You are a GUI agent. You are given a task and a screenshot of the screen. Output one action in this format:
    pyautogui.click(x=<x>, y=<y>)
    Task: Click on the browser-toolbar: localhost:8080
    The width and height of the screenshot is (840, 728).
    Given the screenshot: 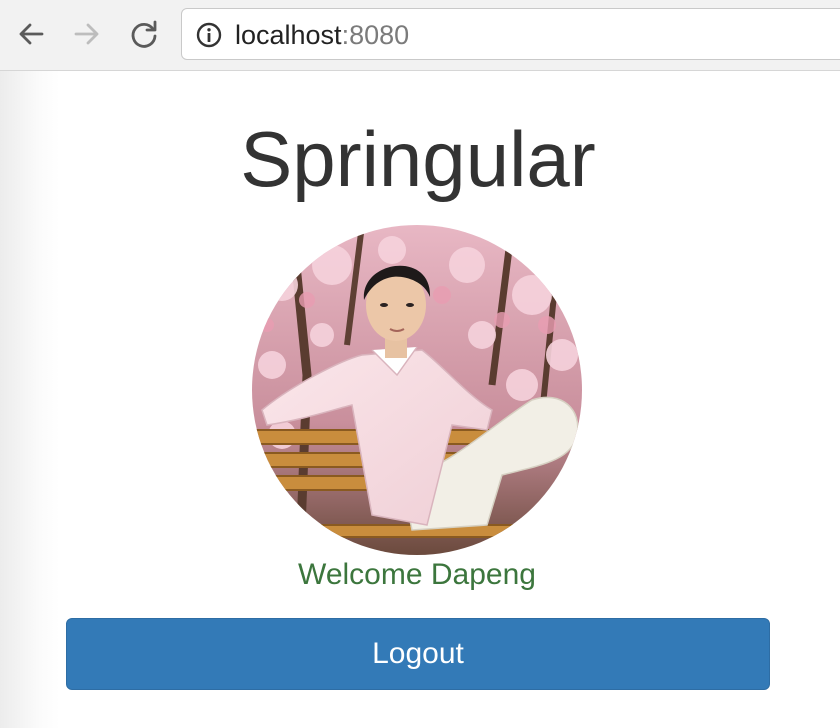 What is the action you would take?
    pyautogui.click(x=420, y=35)
    